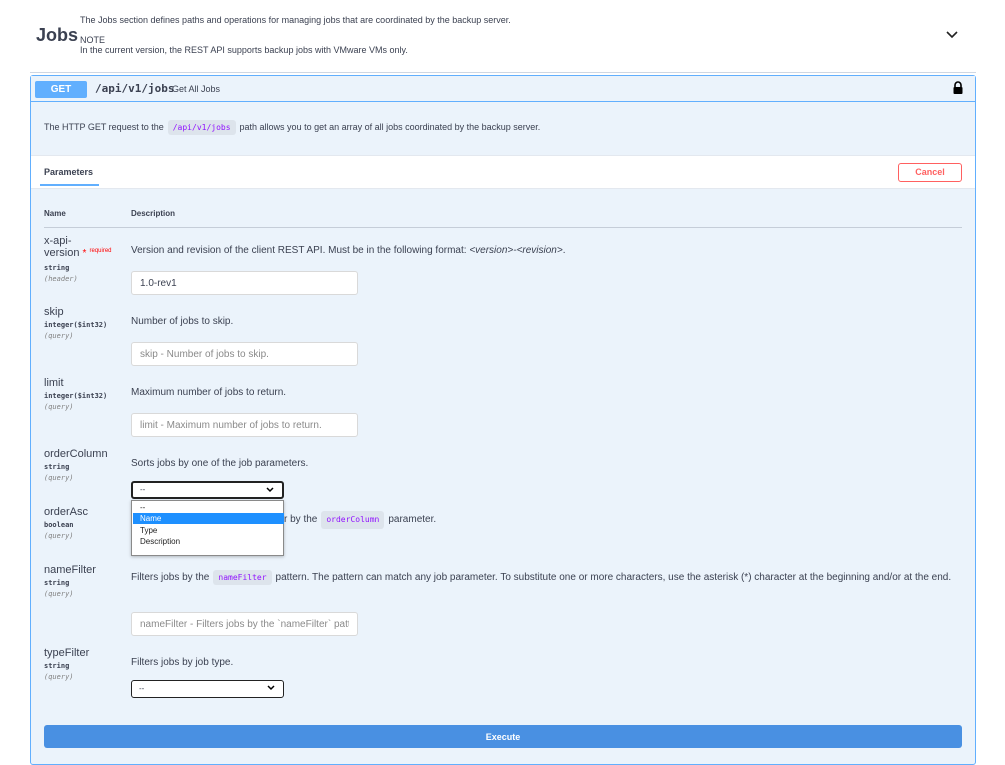 The height and width of the screenshot is (765, 1005). What do you see at coordinates (76, 454) in the screenshot?
I see `param-name: orderColumn` at bounding box center [76, 454].